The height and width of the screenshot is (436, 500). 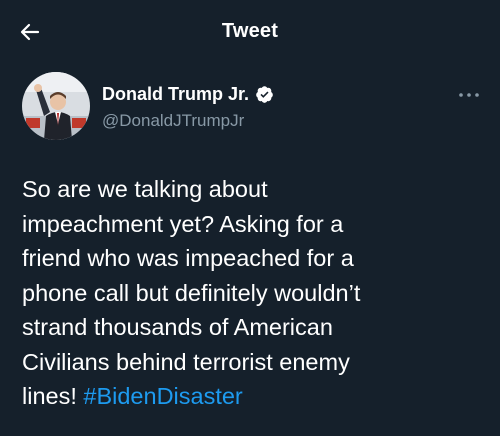 I want to click on more-options-button, so click(x=469, y=95).